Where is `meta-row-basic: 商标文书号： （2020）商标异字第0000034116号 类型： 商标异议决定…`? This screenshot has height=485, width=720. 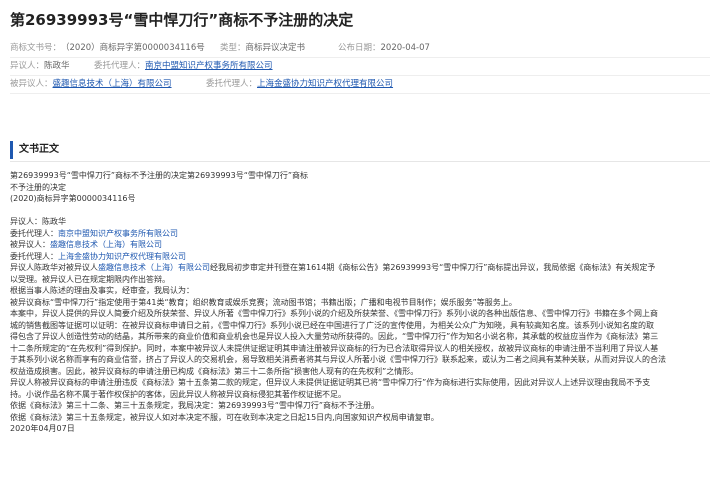
meta-row-basic: 商标文书号： （2020）商标异字第0000034116号 类型： 商标异议决定… is located at coordinates (360, 48).